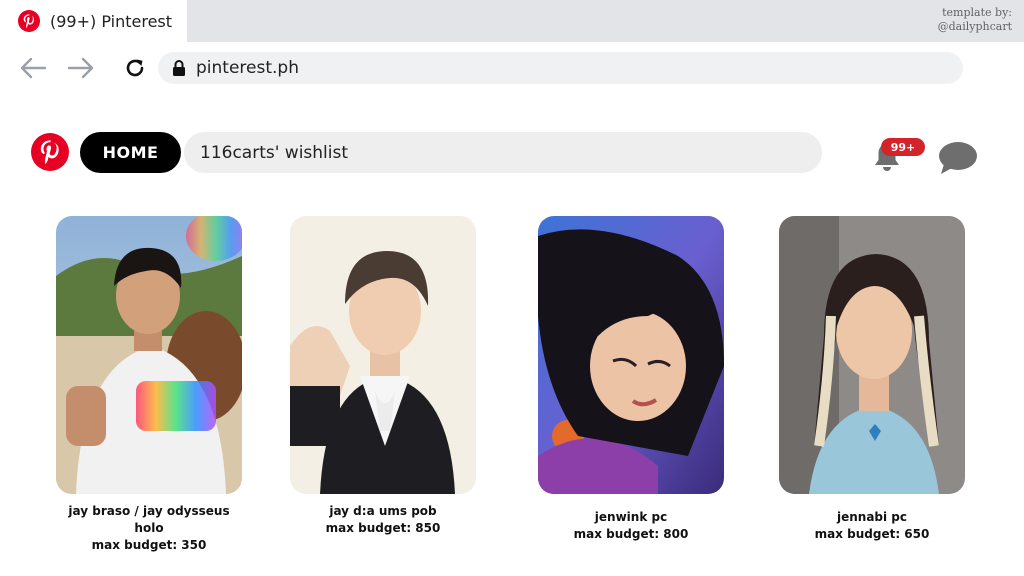 The width and height of the screenshot is (1024, 576). What do you see at coordinates (560, 68) in the screenshot?
I see `address-bar: pinterest.ph` at bounding box center [560, 68].